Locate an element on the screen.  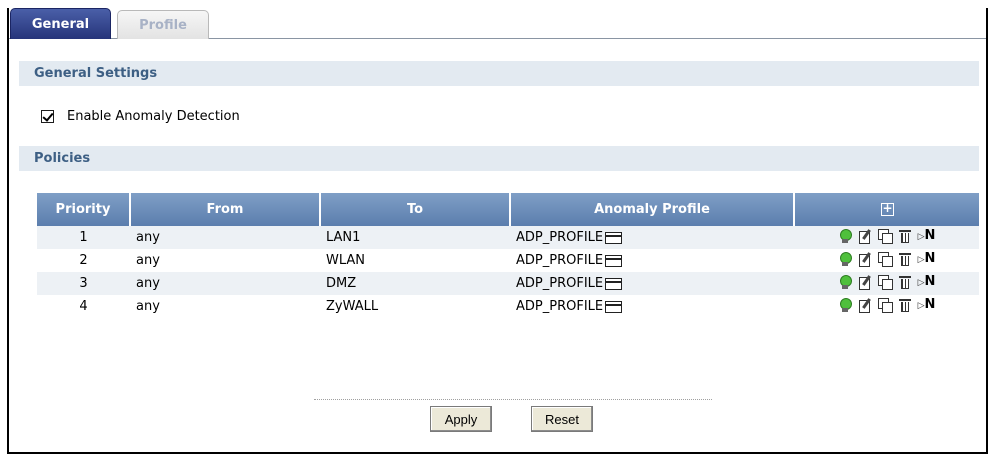
enable-anomaly-detection-label: Enable Anomaly Detection is located at coordinates (153, 116).